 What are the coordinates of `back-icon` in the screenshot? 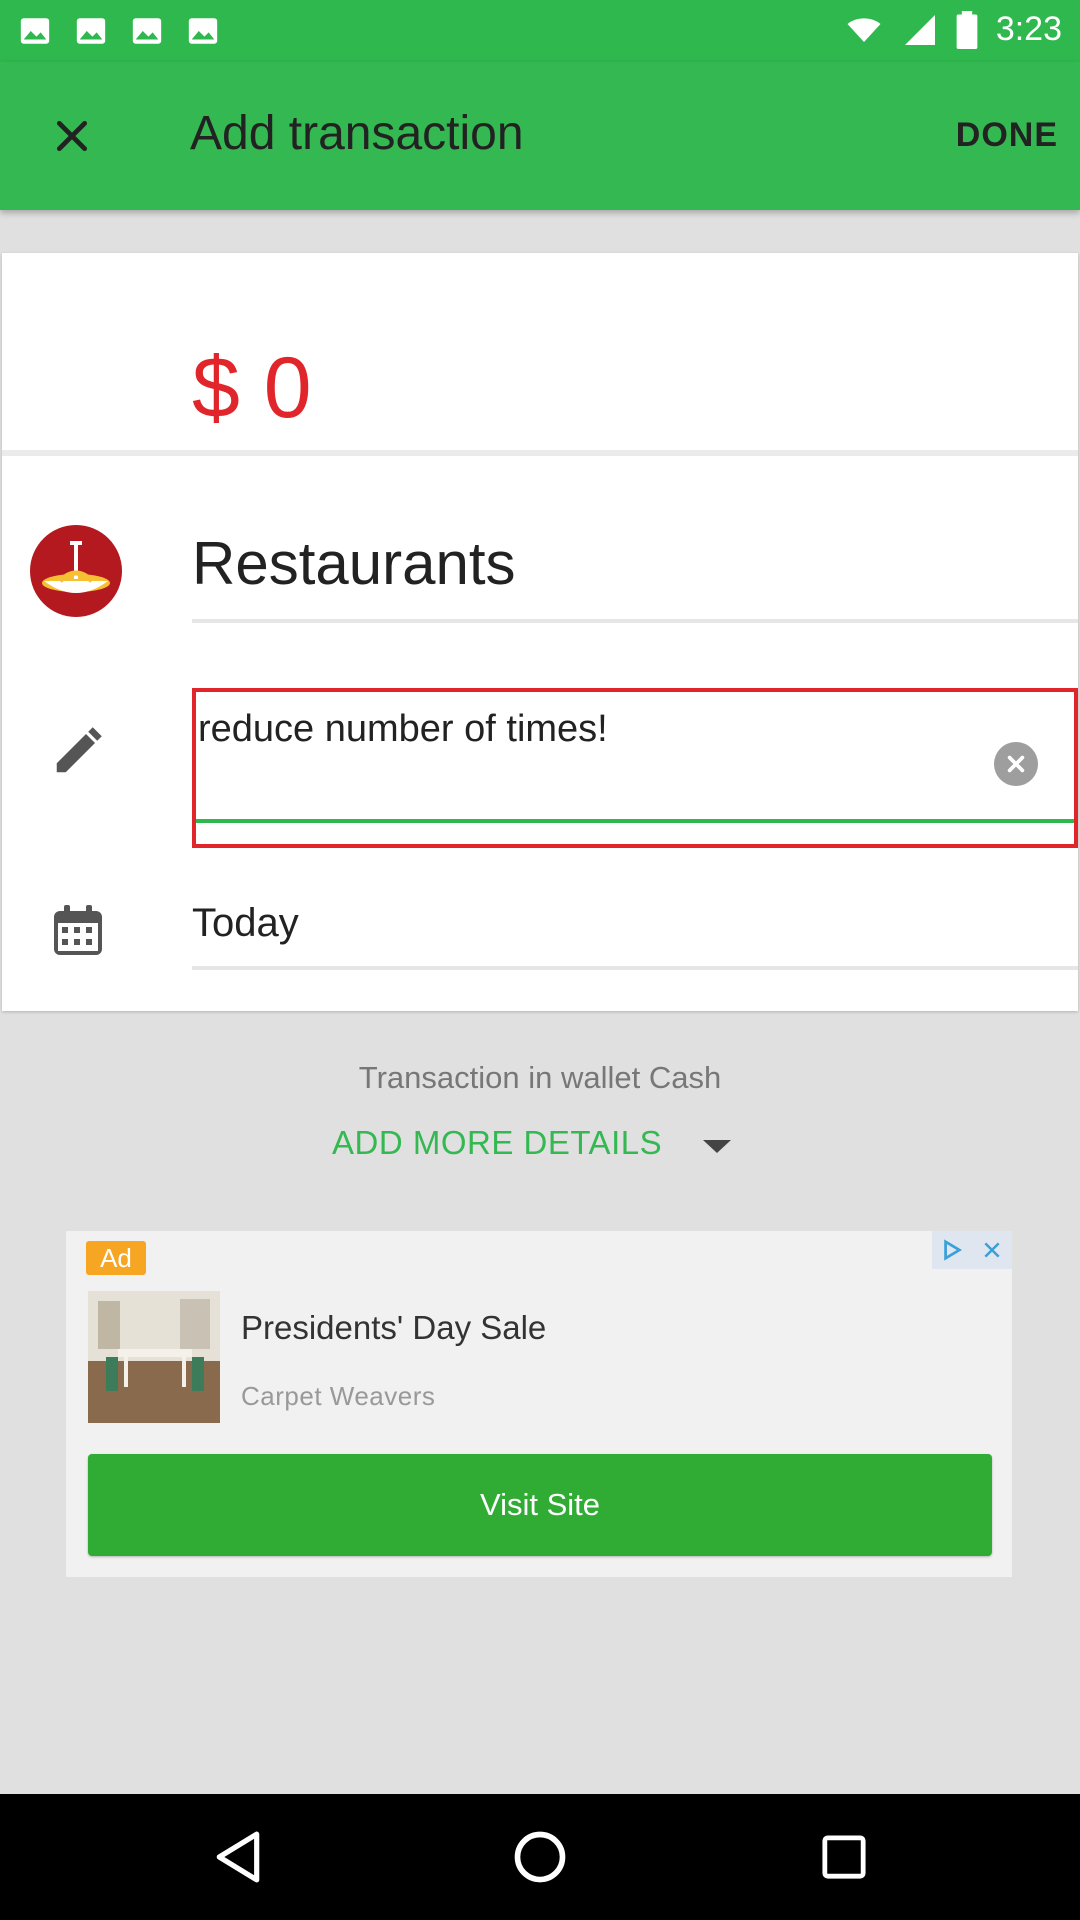 It's located at (238, 1857).